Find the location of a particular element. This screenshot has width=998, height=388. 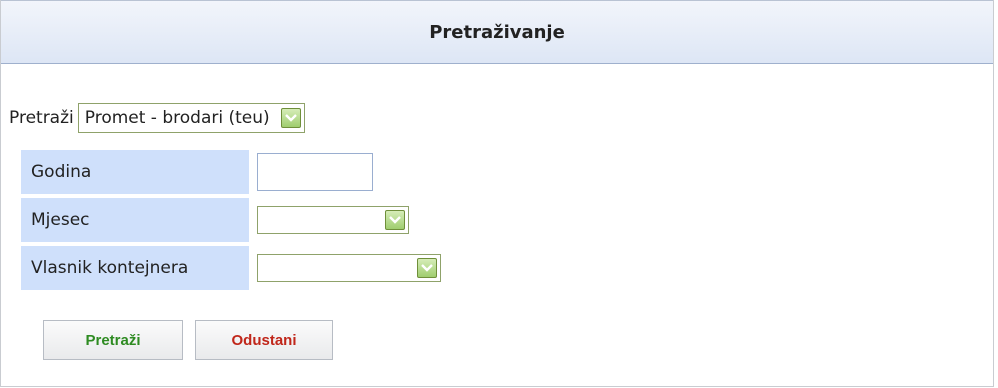

form-row-container-owner: Vlasnik kontejnera is located at coordinates (135, 268).